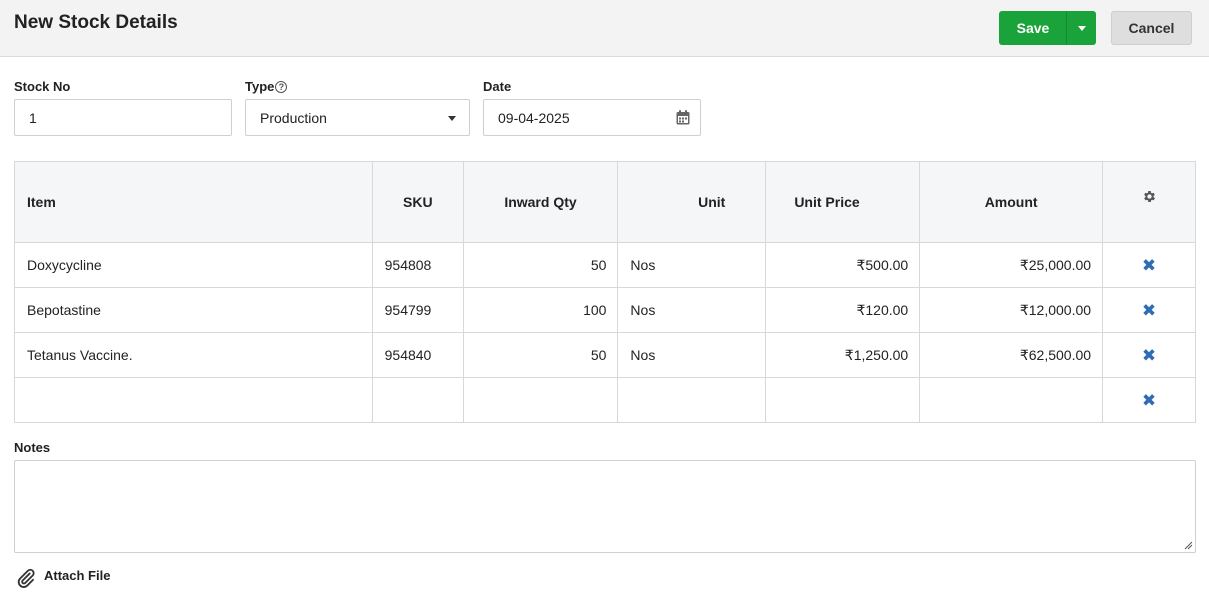  I want to click on page-title: New Stock Details, so click(96, 22).